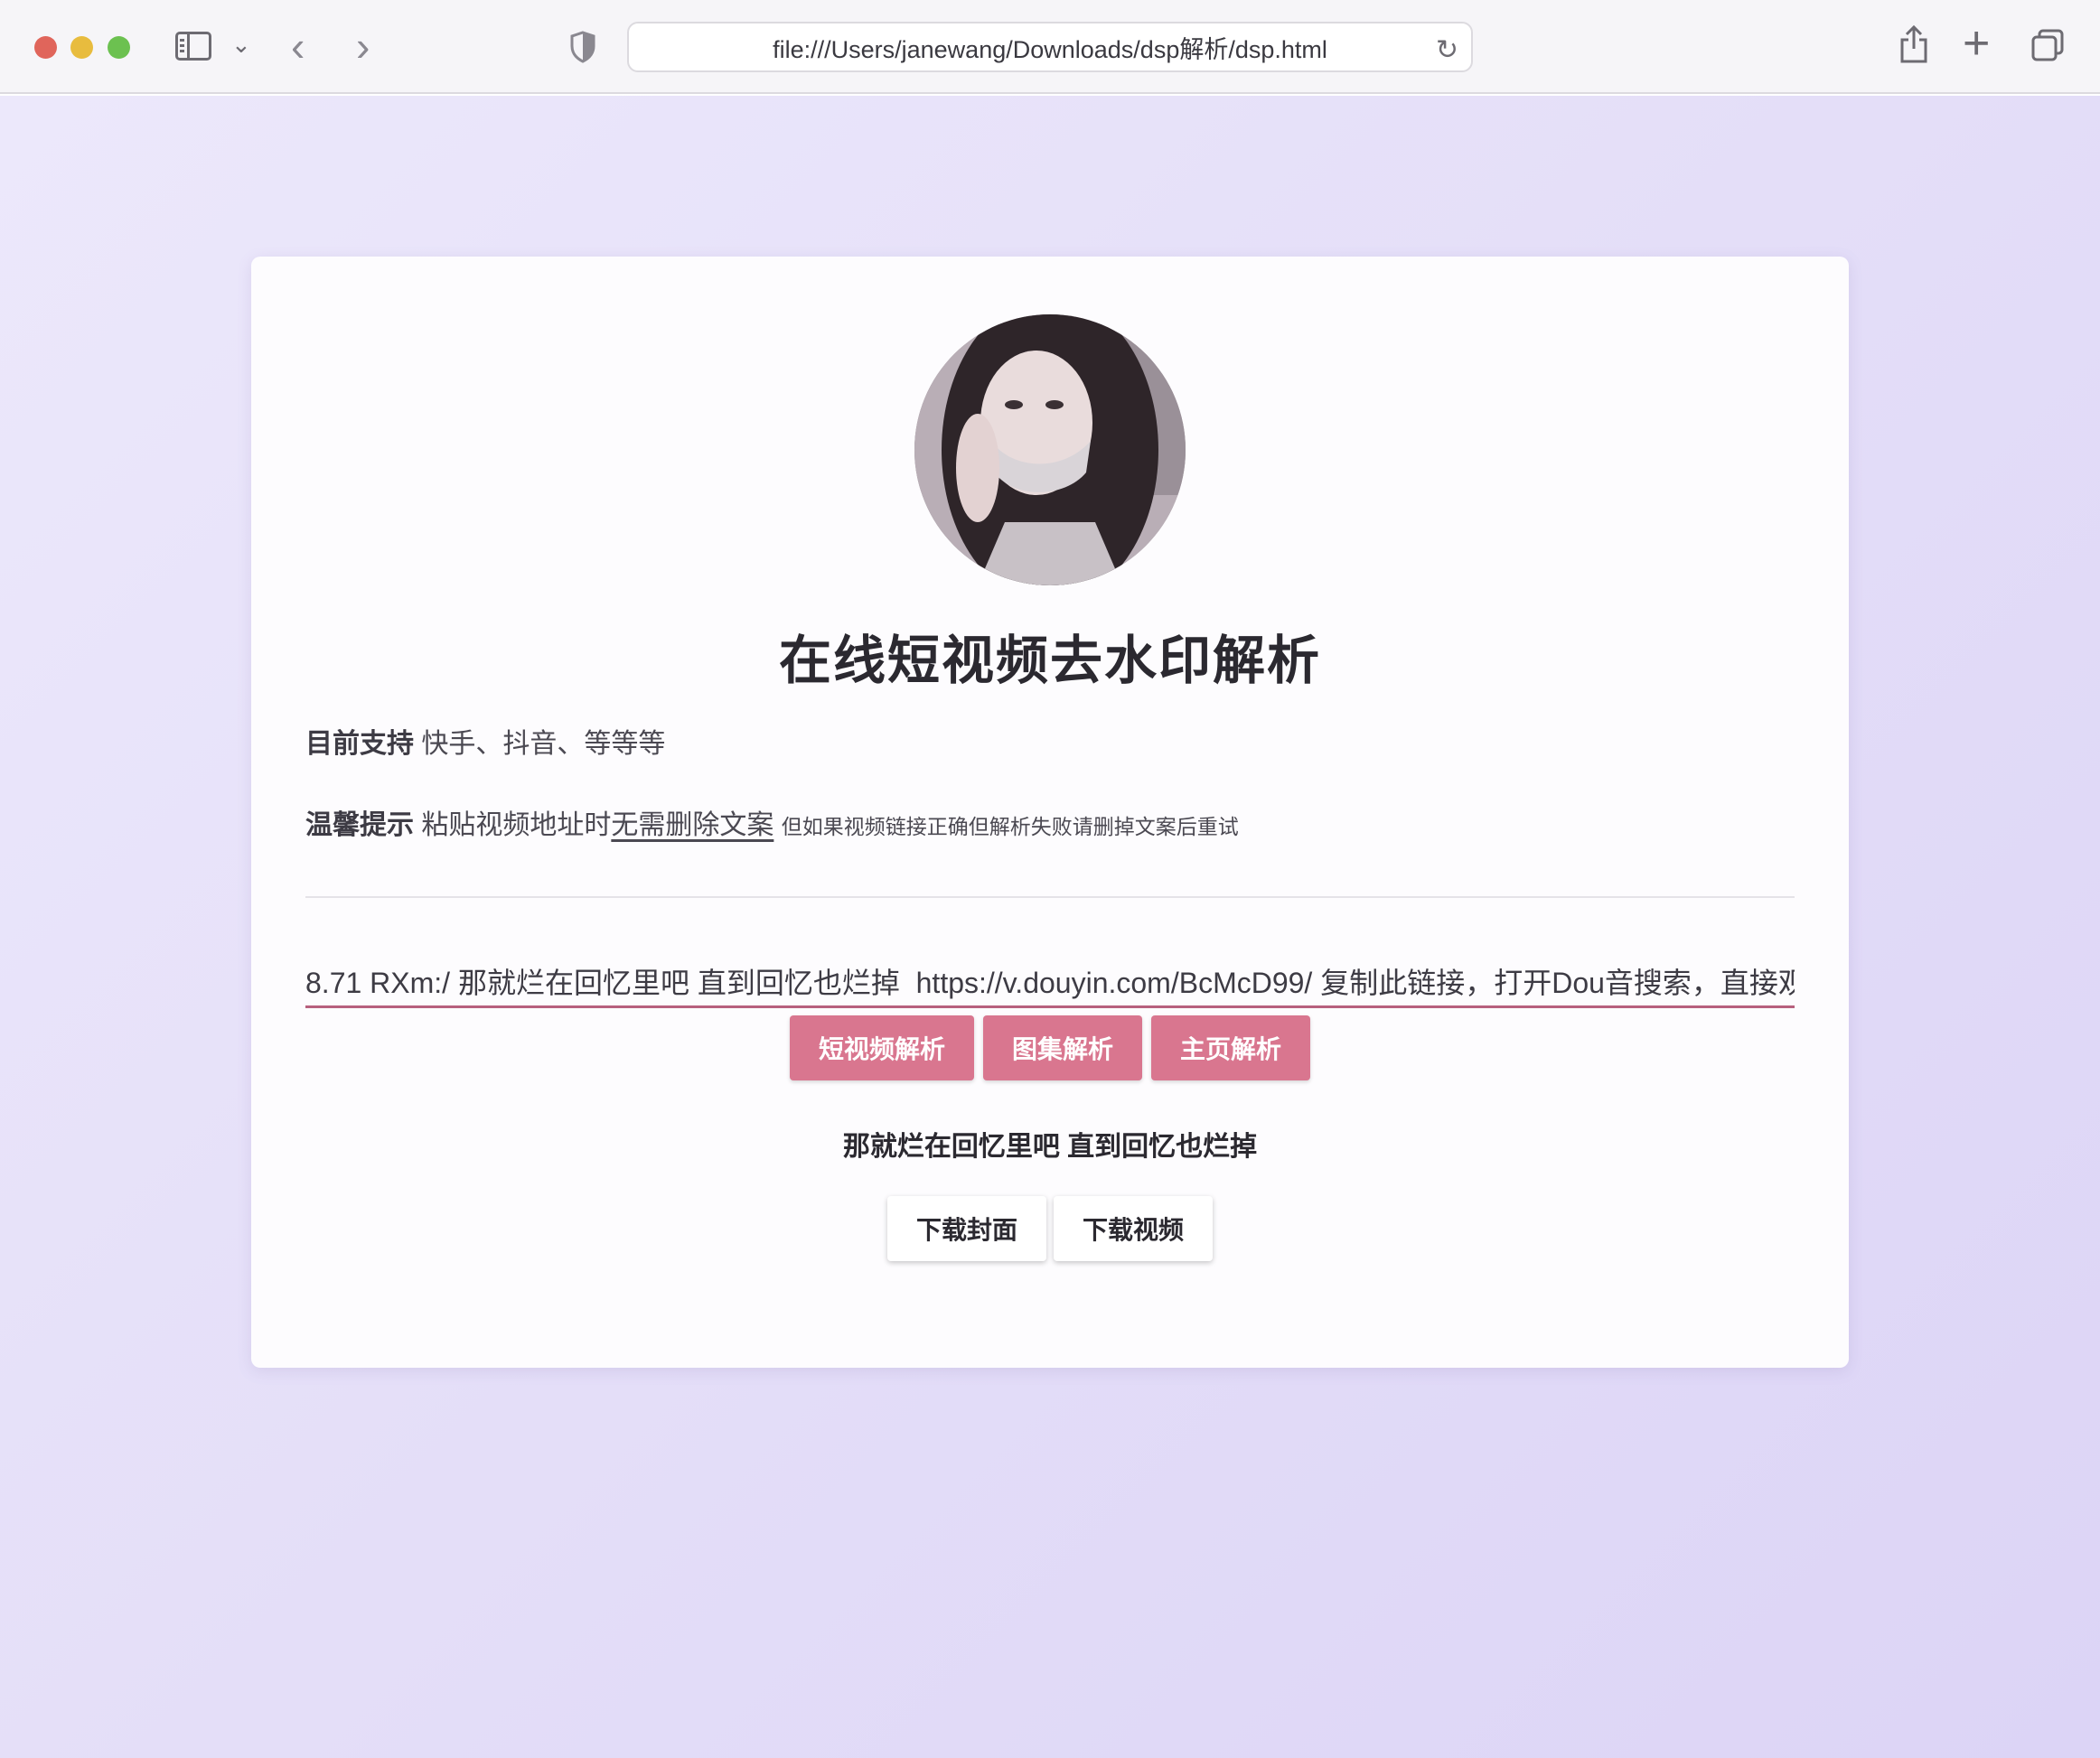  Describe the element at coordinates (543, 744) in the screenshot. I see `support-text: 快手、抖音、等等等` at that location.